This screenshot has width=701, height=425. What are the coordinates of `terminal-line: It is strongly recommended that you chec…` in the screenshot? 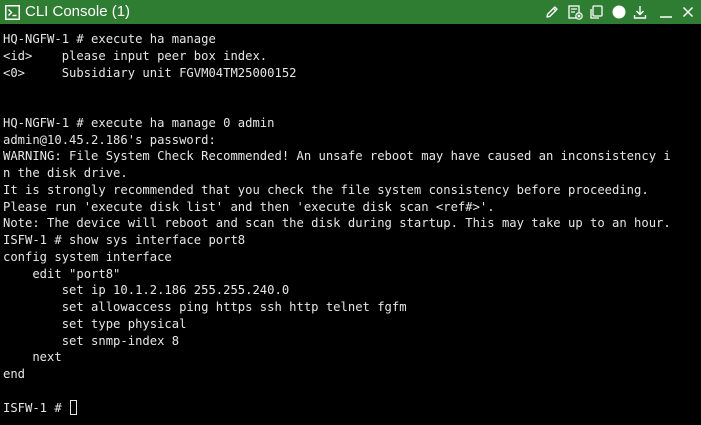 It's located at (326, 189).